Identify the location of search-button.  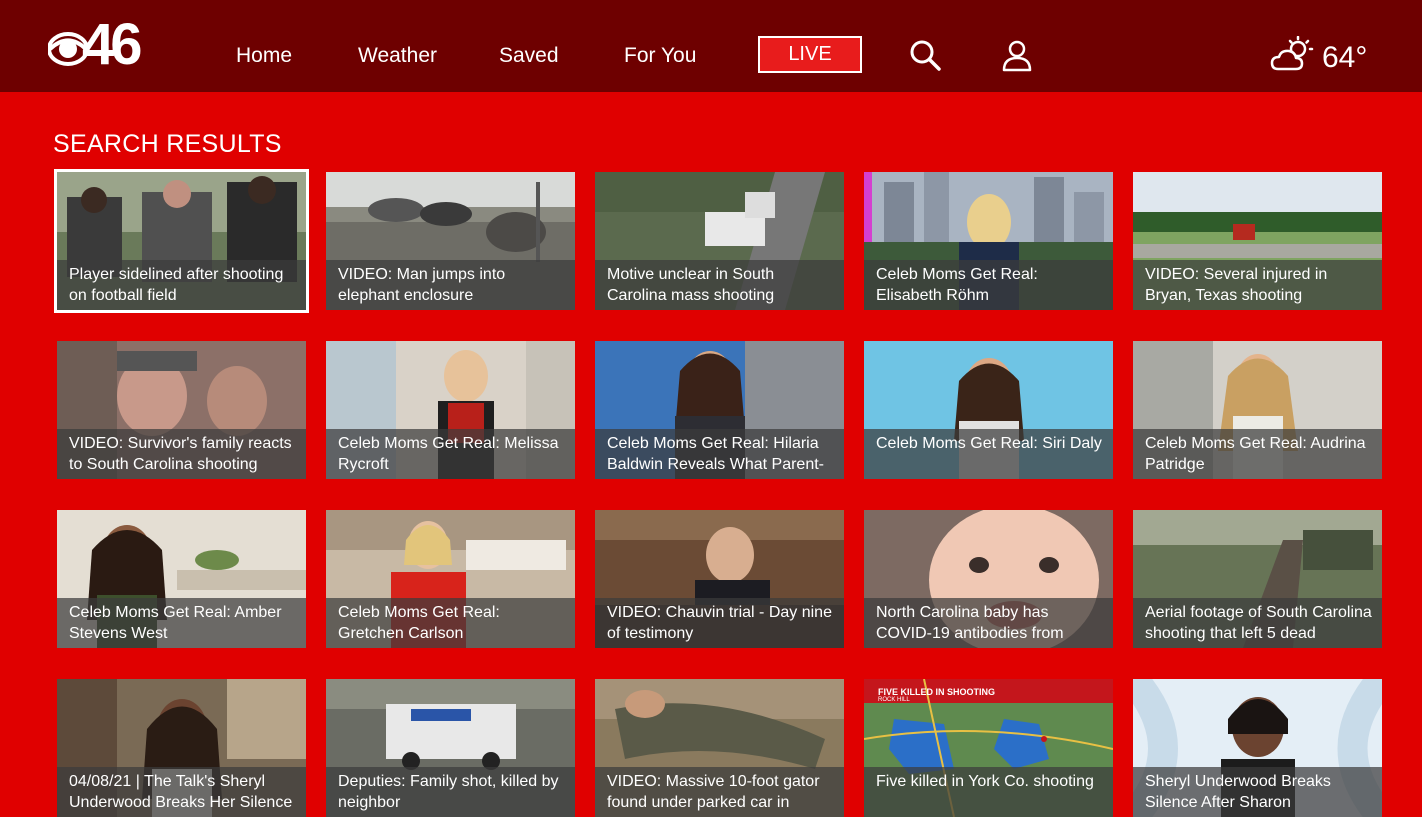
(925, 55).